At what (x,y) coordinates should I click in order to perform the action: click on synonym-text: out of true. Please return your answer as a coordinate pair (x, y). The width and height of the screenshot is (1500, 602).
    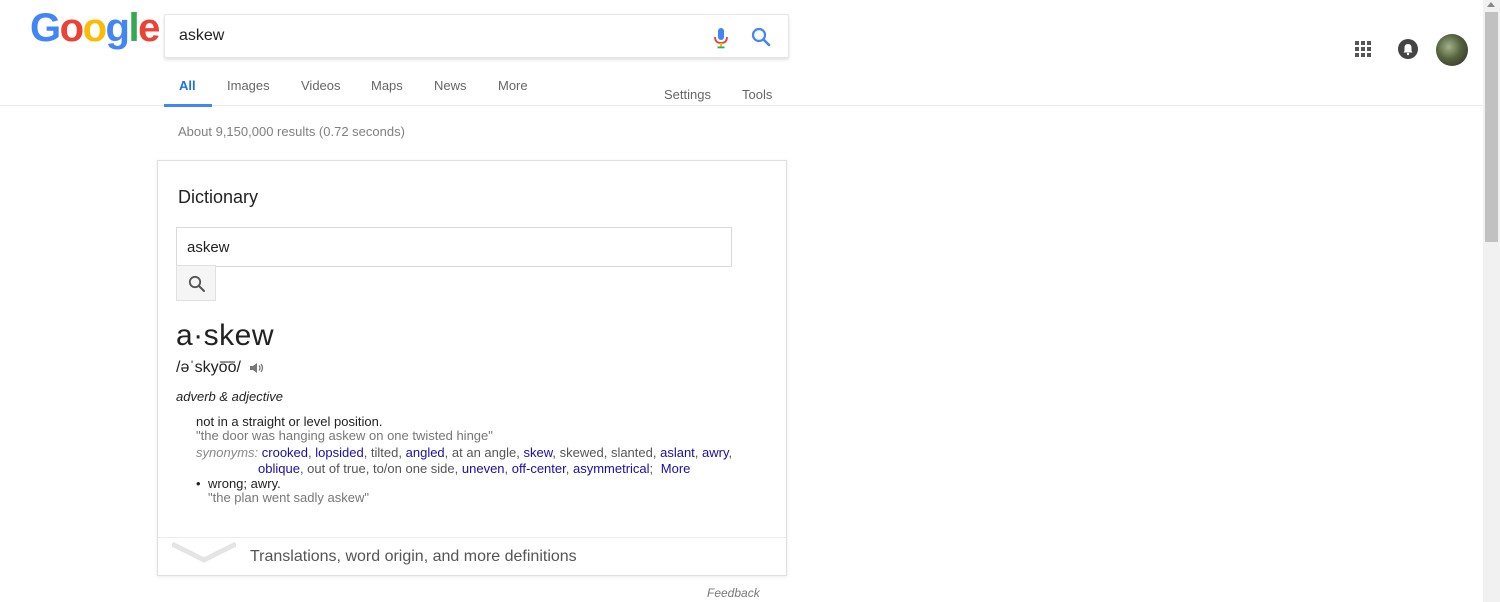
    Looking at the image, I should click on (336, 468).